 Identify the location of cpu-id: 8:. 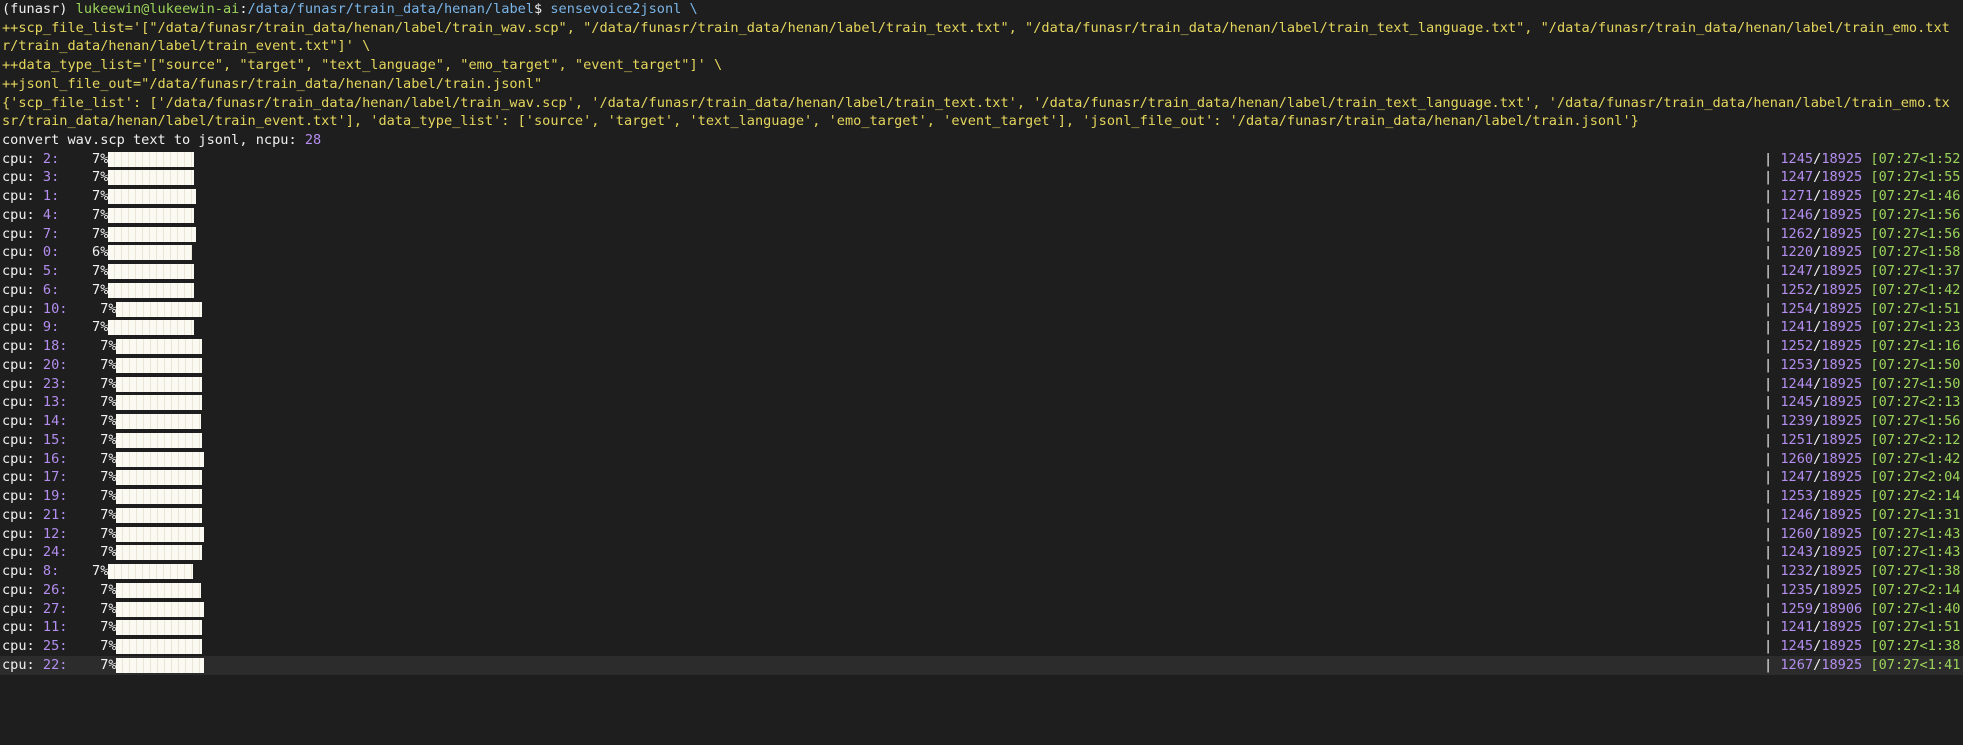
(51, 571).